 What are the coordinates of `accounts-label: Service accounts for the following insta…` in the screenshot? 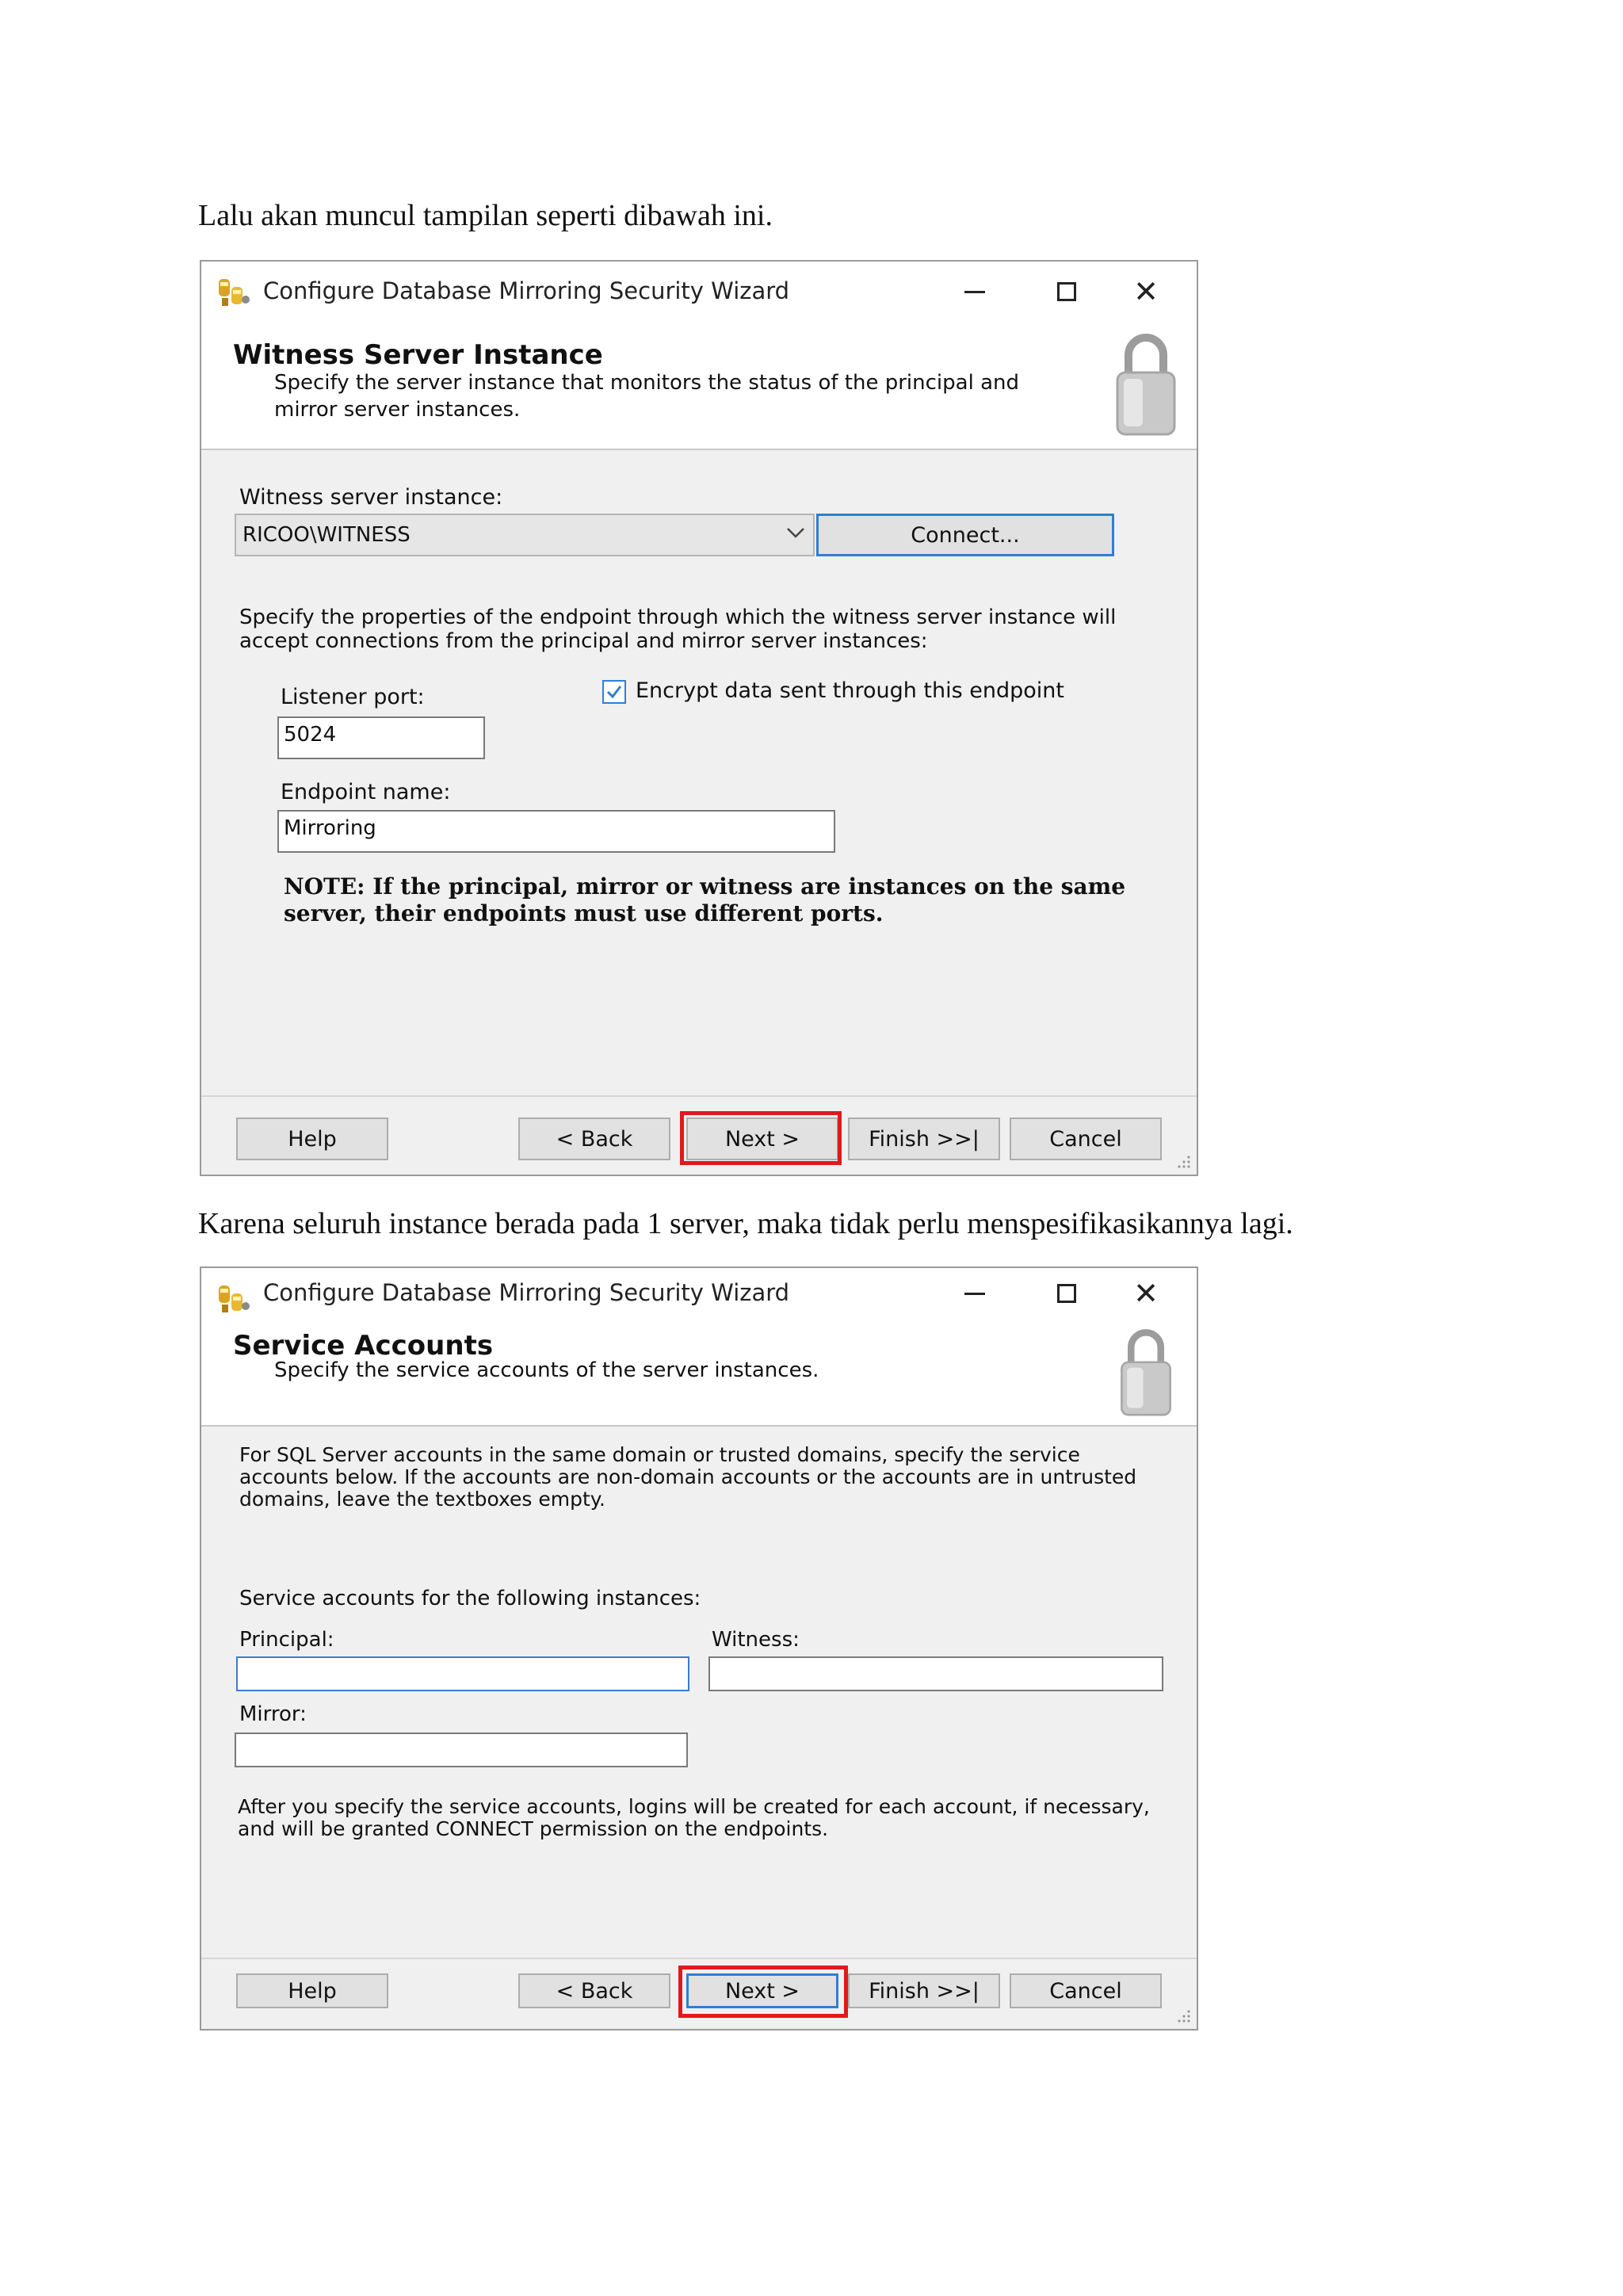 It's located at (470, 1598).